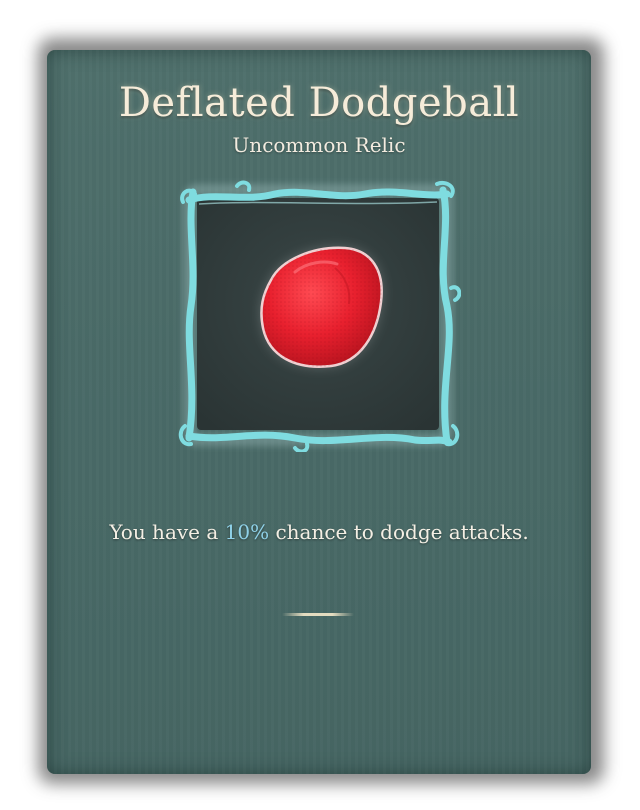 The width and height of the screenshot is (640, 810). Describe the element at coordinates (247, 532) in the screenshot. I see `dodge-chance-value: 10%` at that location.